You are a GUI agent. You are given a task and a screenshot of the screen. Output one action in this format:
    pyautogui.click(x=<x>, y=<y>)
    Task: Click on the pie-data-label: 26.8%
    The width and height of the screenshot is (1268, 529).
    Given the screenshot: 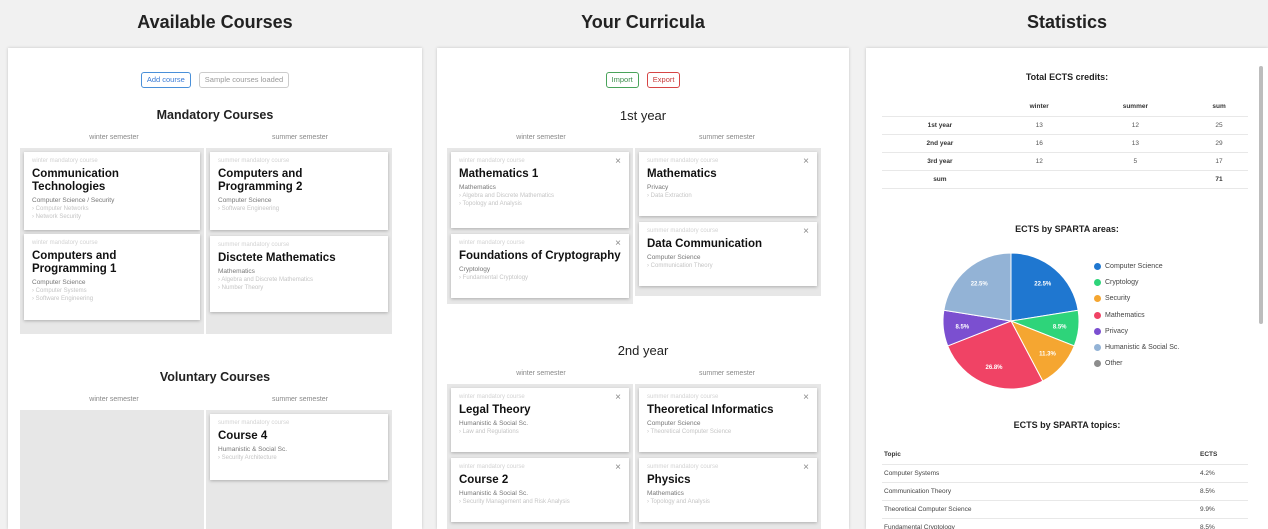 What is the action you would take?
    pyautogui.click(x=994, y=368)
    